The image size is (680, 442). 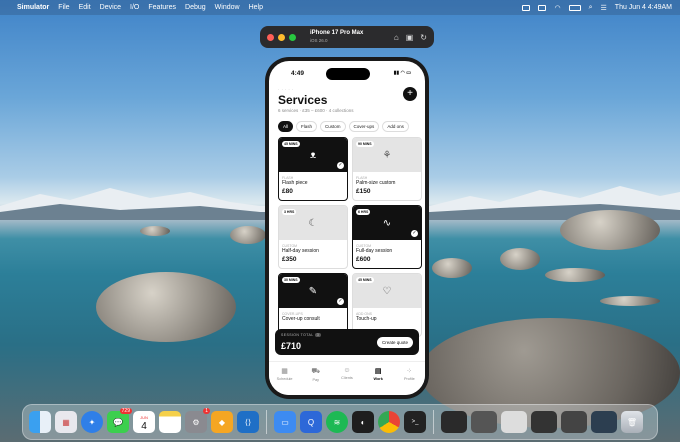 I want to click on tab-clients: ☺ Clients, so click(x=347, y=381).